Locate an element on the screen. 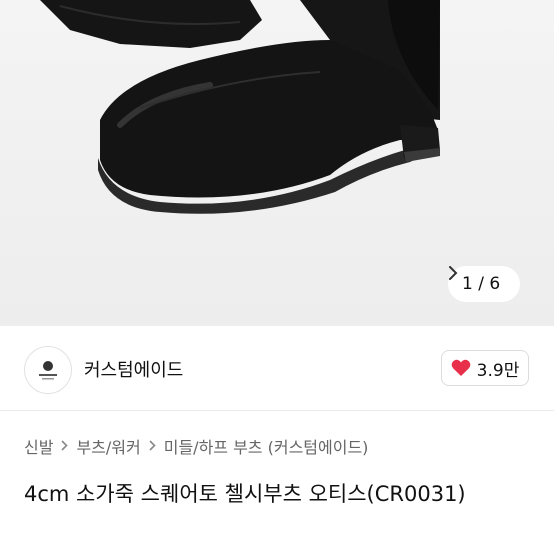 The height and width of the screenshot is (554, 554). pager-current: 1 is located at coordinates (467, 284).